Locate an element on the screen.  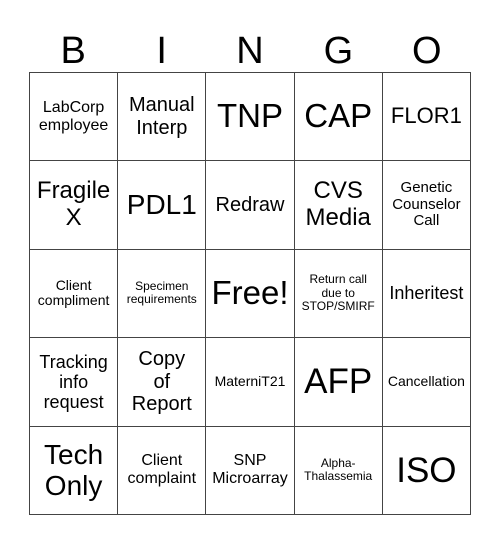
bingo-cell: MaterniT21 is located at coordinates (250, 382).